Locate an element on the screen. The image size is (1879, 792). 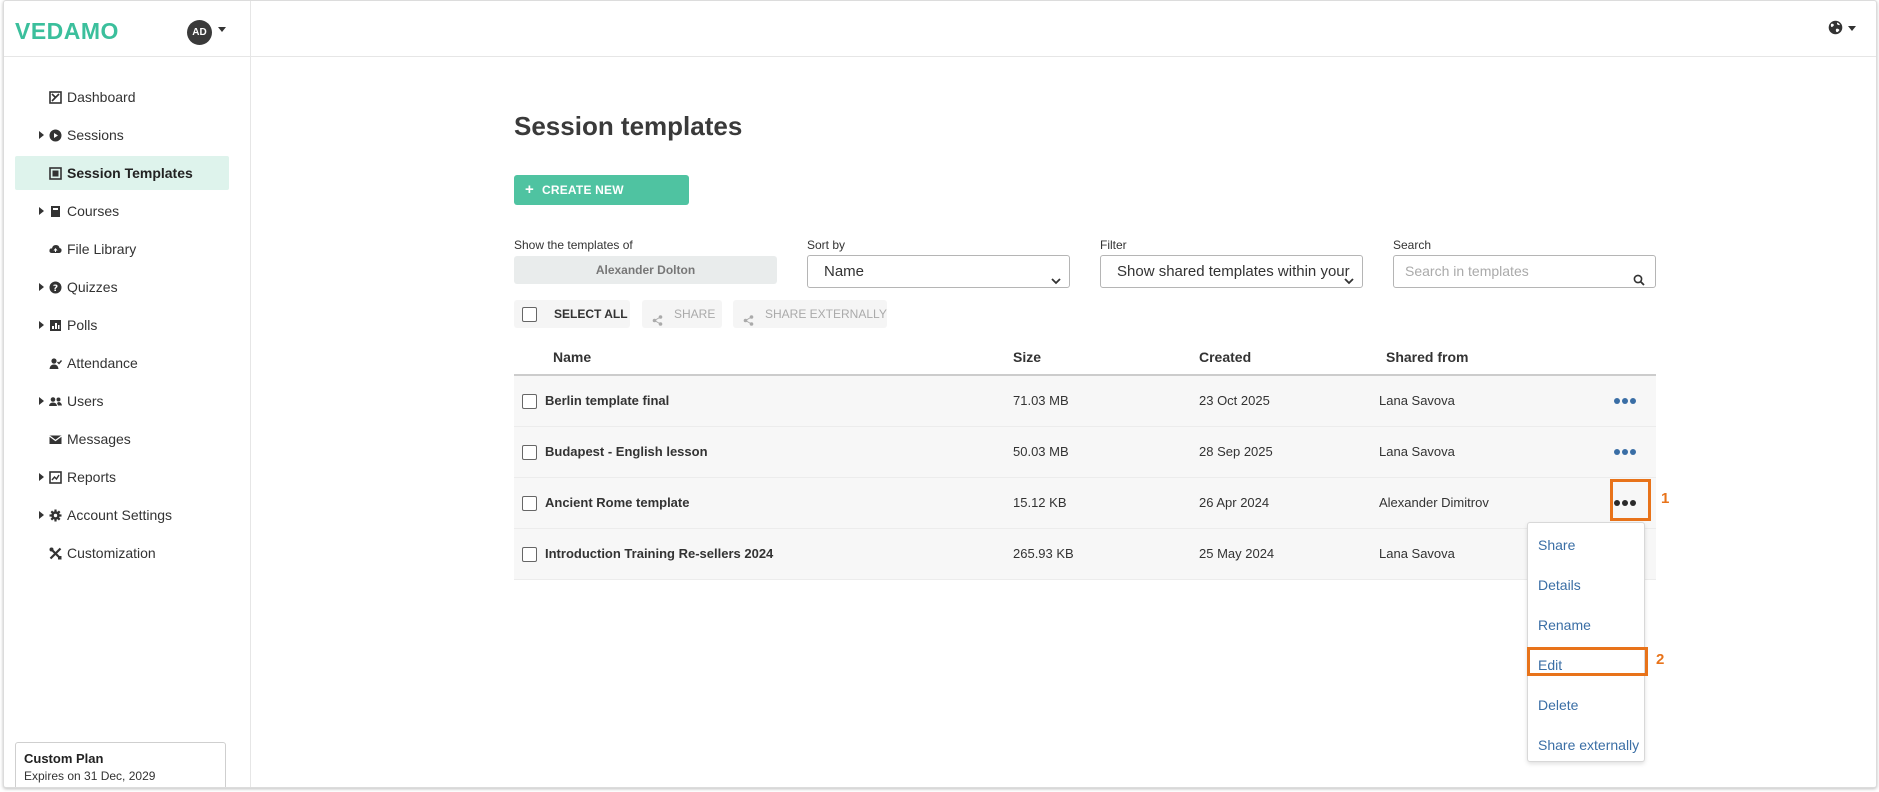
sidebar-item-quizzes: ? Quizzes is located at coordinates (122, 287).